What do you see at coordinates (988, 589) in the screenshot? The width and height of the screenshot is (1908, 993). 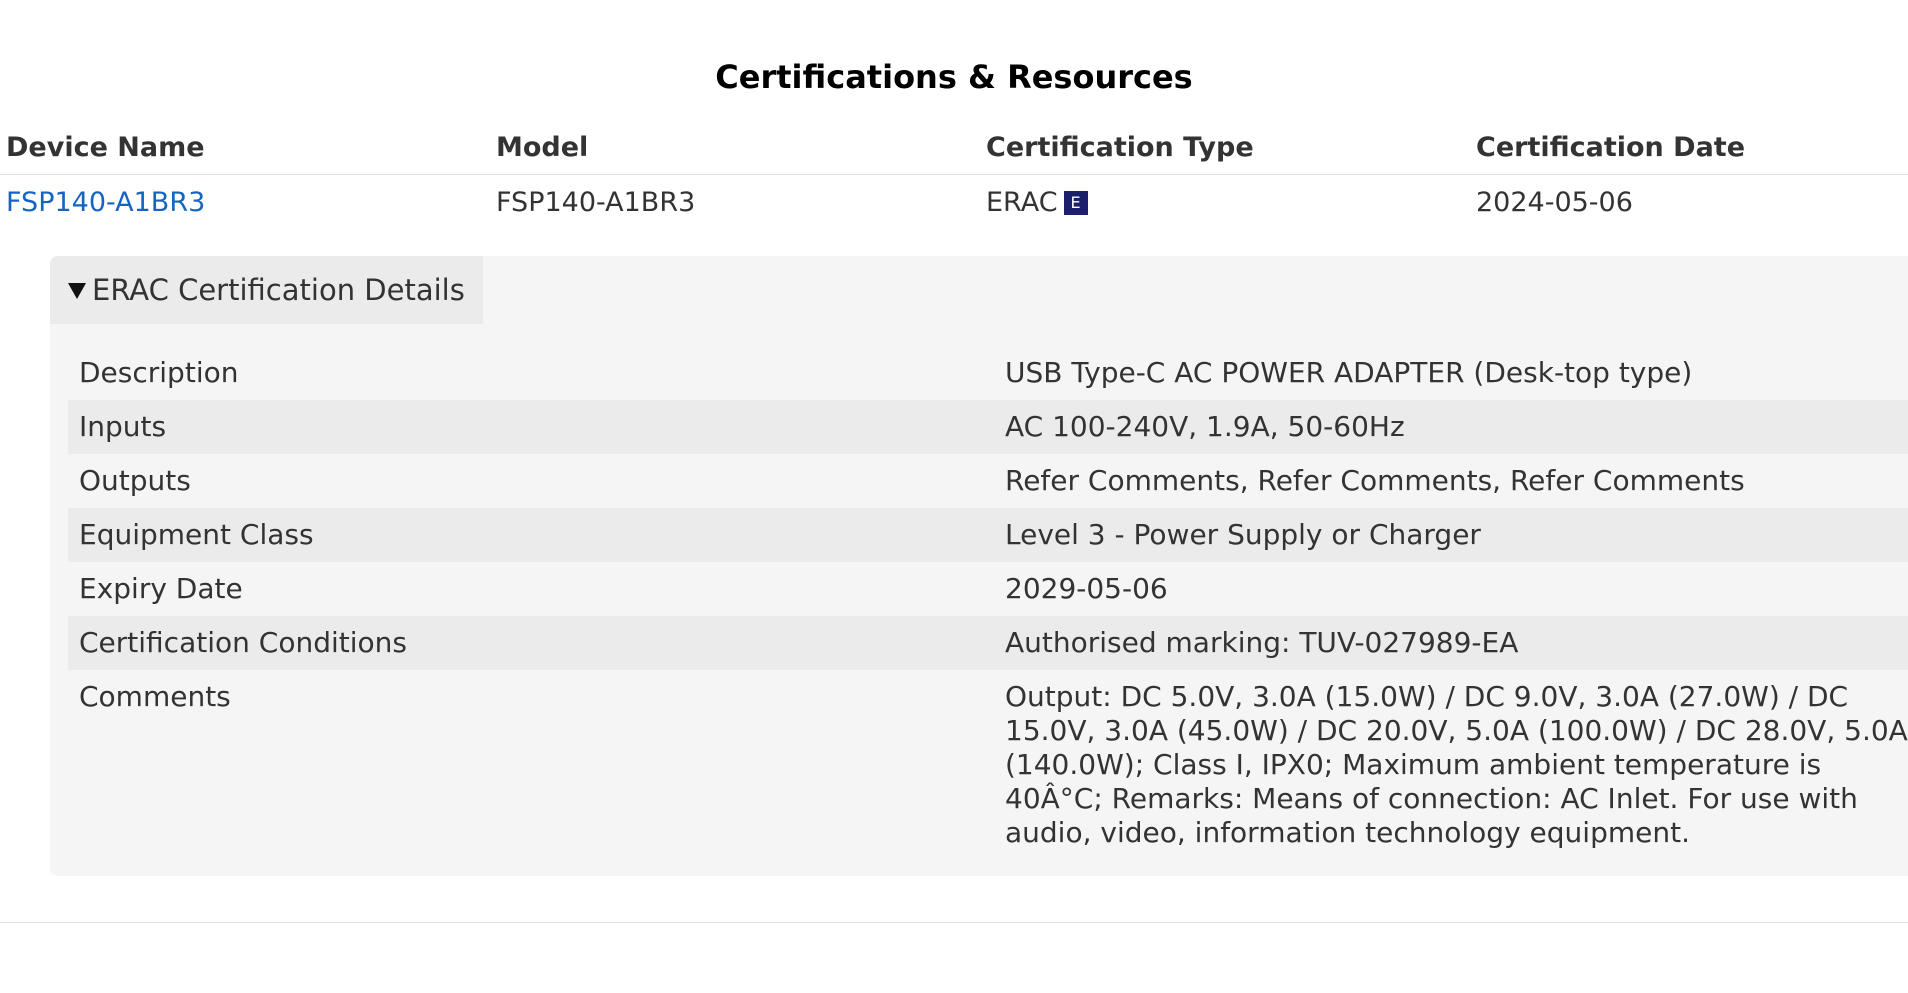 I see `details-row-expiry-date: Expiry Date 2029-05-06` at bounding box center [988, 589].